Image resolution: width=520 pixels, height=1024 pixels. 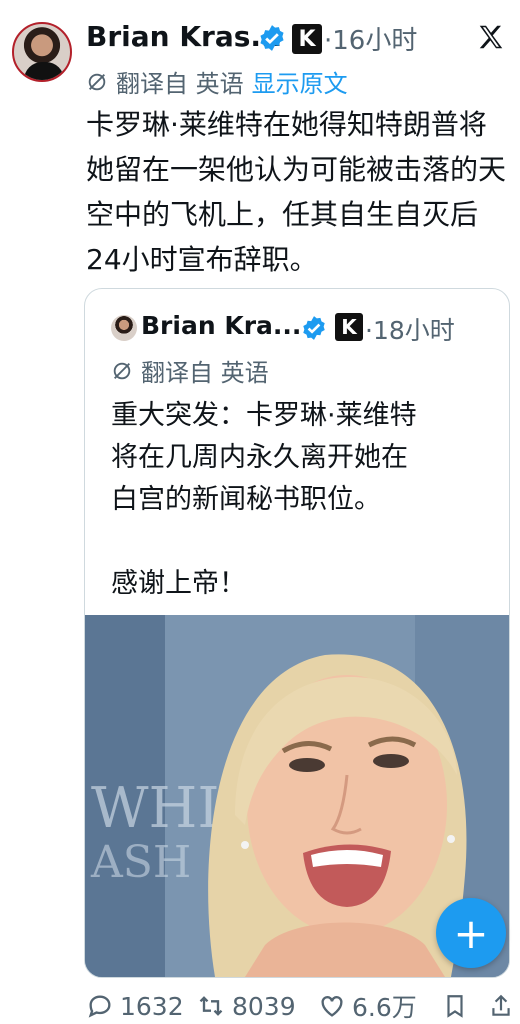 I want to click on reply-button: 1632, so click(x=135, y=1006).